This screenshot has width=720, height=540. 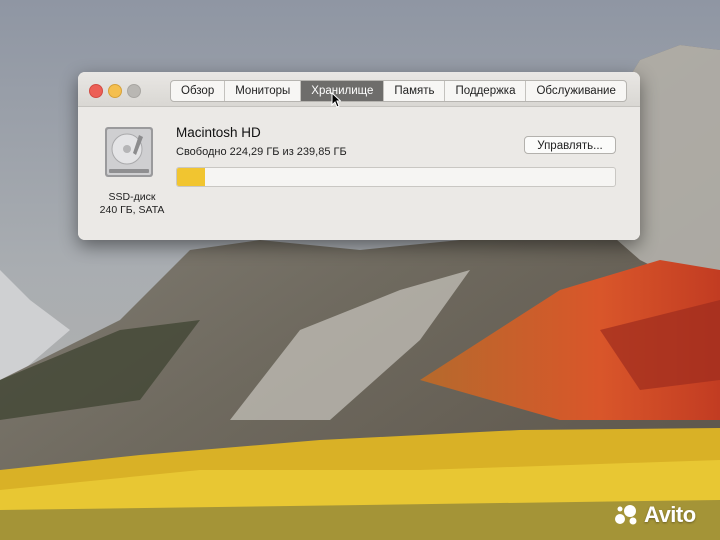 I want to click on storage-used-segment, so click(x=191, y=177).